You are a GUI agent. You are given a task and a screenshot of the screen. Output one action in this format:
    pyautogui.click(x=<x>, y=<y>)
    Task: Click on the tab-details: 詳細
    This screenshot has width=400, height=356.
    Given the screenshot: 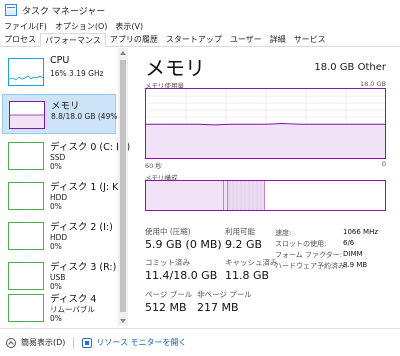 What is the action you would take?
    pyautogui.click(x=278, y=40)
    